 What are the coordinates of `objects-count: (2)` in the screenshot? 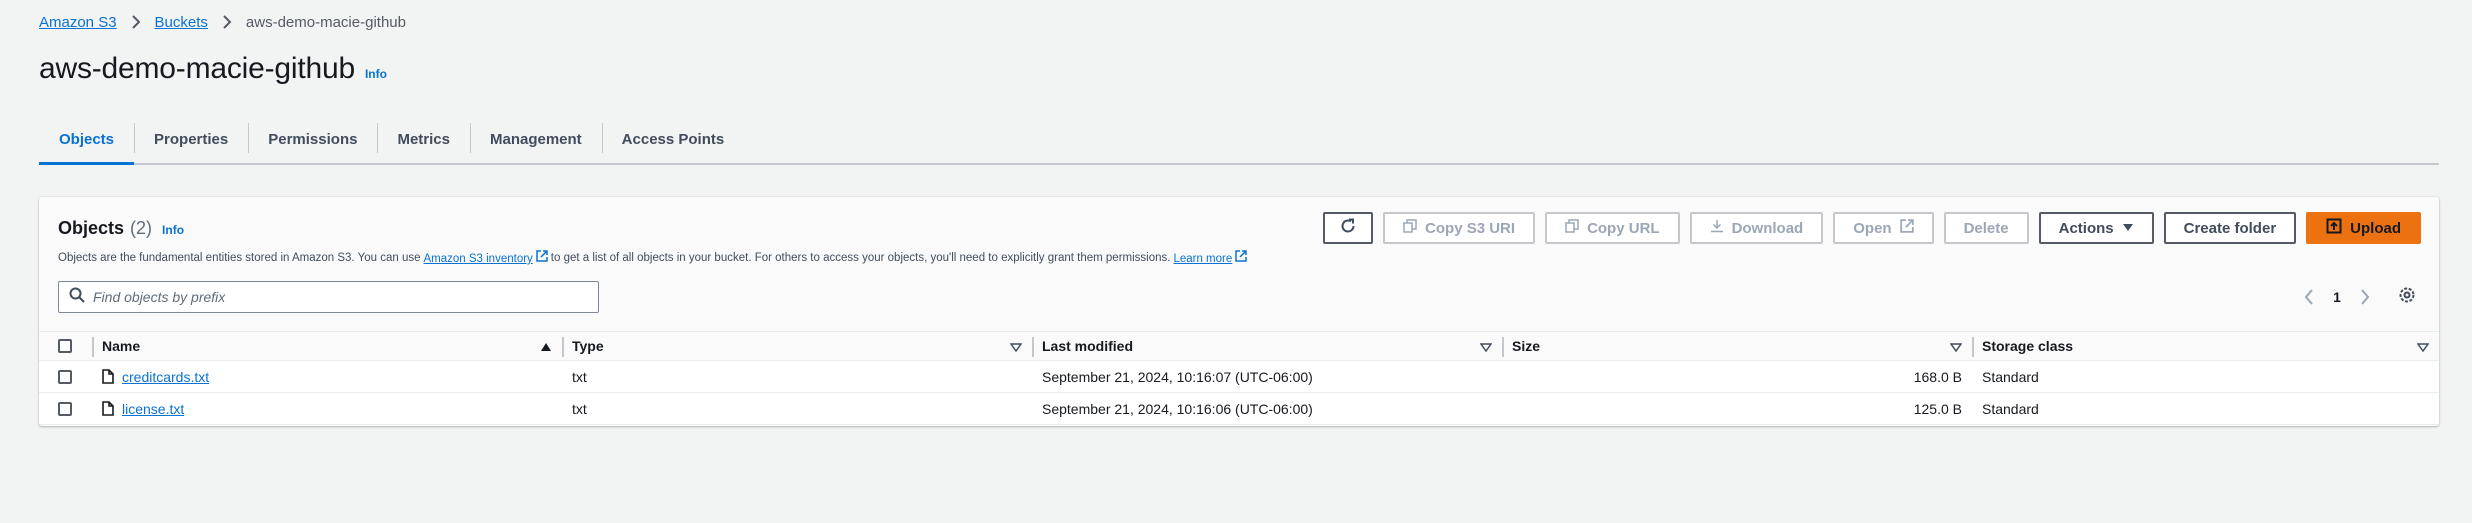 It's located at (141, 228).